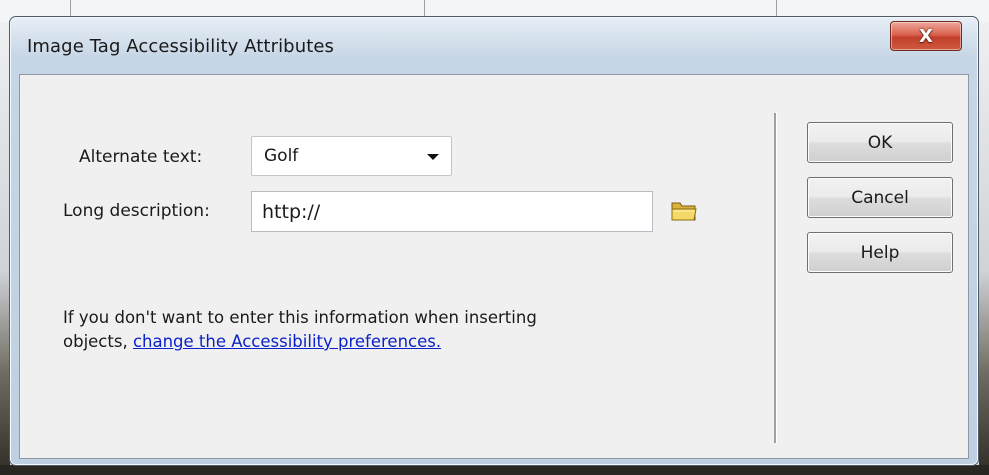 The height and width of the screenshot is (475, 989). What do you see at coordinates (98, 341) in the screenshot?
I see `info-text-prefix: objects,` at bounding box center [98, 341].